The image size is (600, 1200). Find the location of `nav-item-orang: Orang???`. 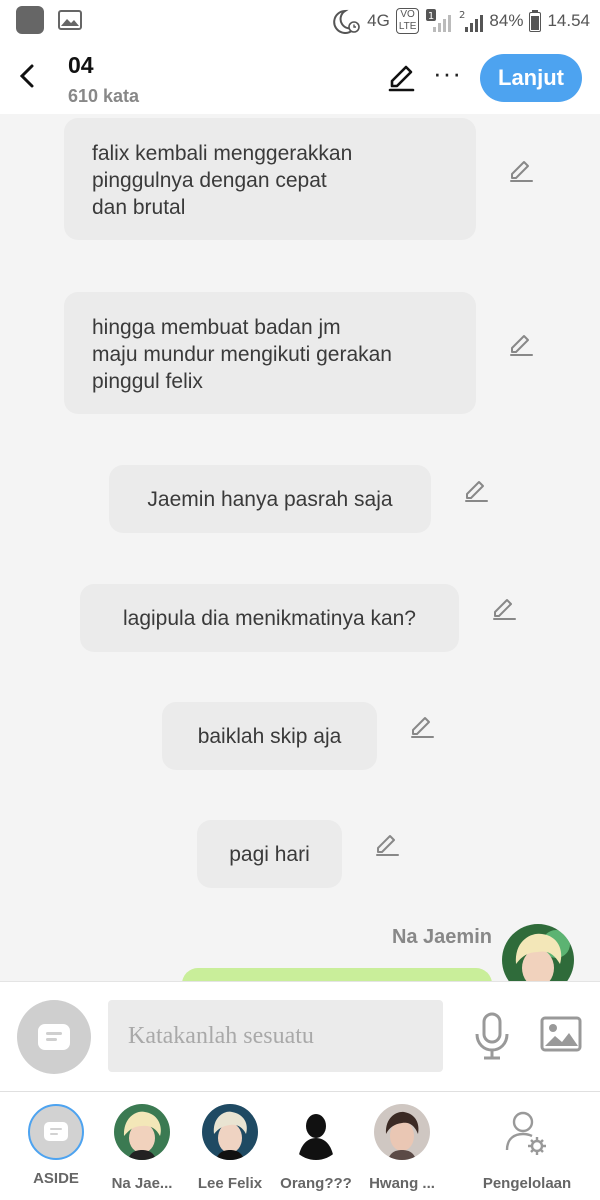

nav-item-orang: Orang??? is located at coordinates (316, 1148).